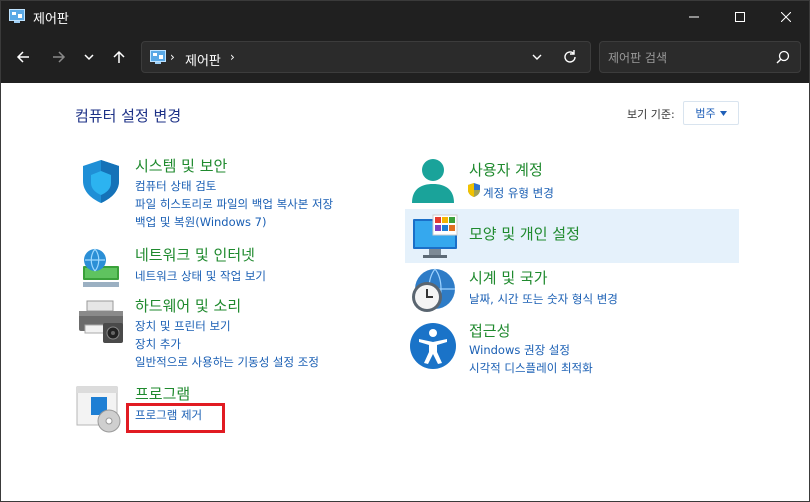  Describe the element at coordinates (101, 267) in the screenshot. I see `globe-network-icon` at that location.